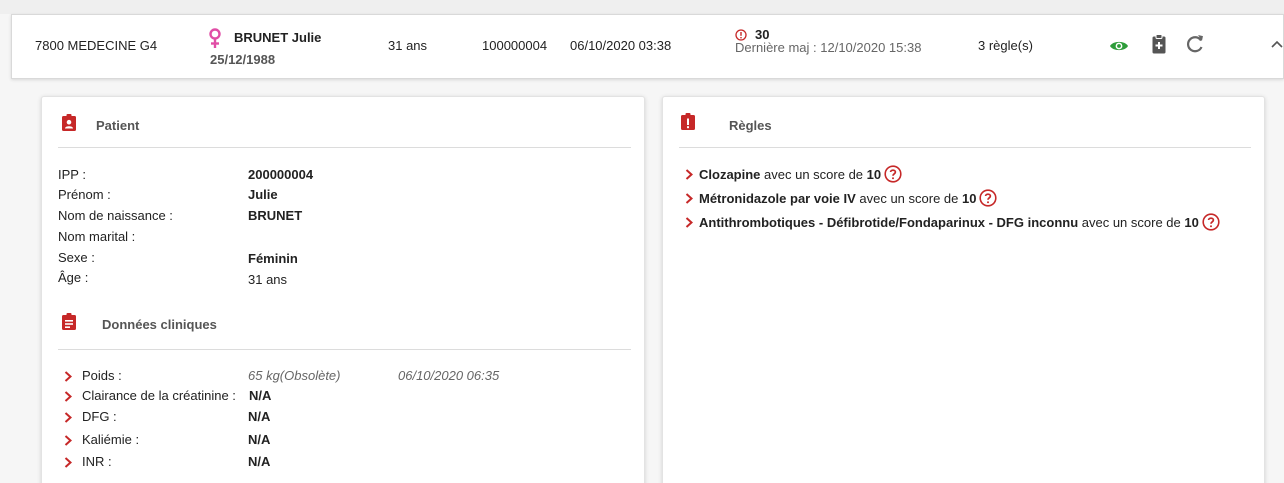 This screenshot has width=1284, height=483. What do you see at coordinates (69, 321) in the screenshot?
I see `clipboard-list-icon` at bounding box center [69, 321].